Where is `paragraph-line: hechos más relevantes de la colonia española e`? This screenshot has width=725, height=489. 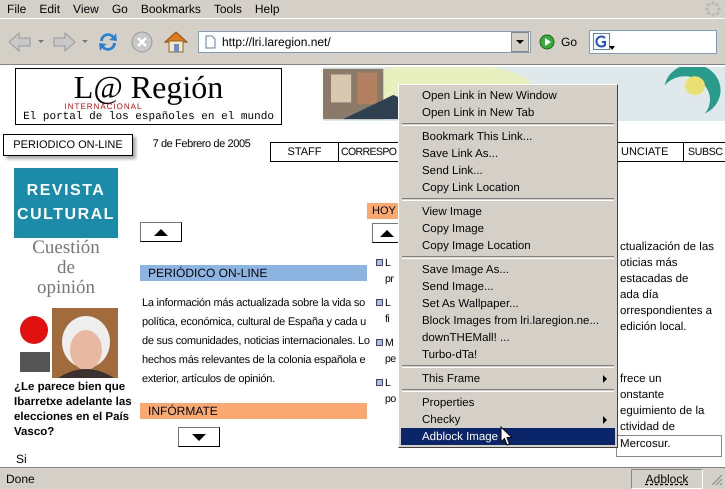
paragraph-line: hechos más relevantes de la colonia española e is located at coordinates (253, 360).